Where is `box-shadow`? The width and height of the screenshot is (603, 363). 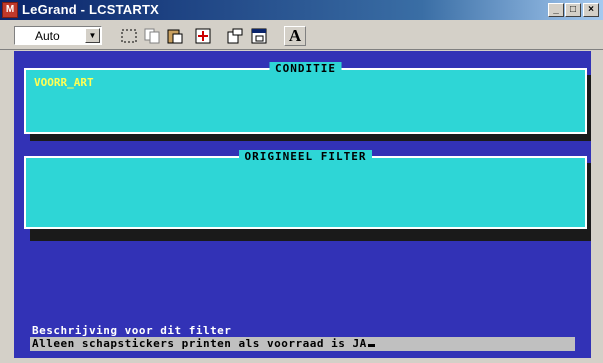
box-shadow is located at coordinates (310, 234).